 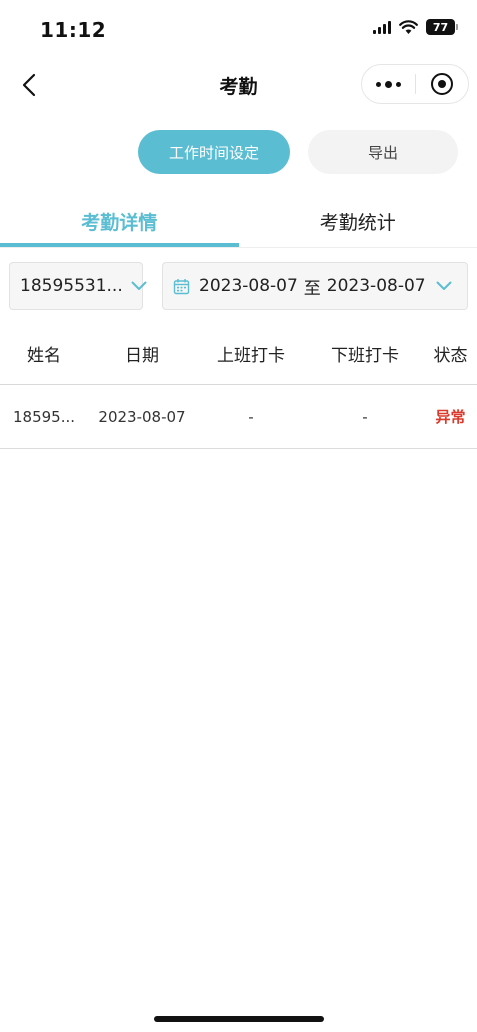 I want to click on cell-clock-out: -, so click(x=365, y=416).